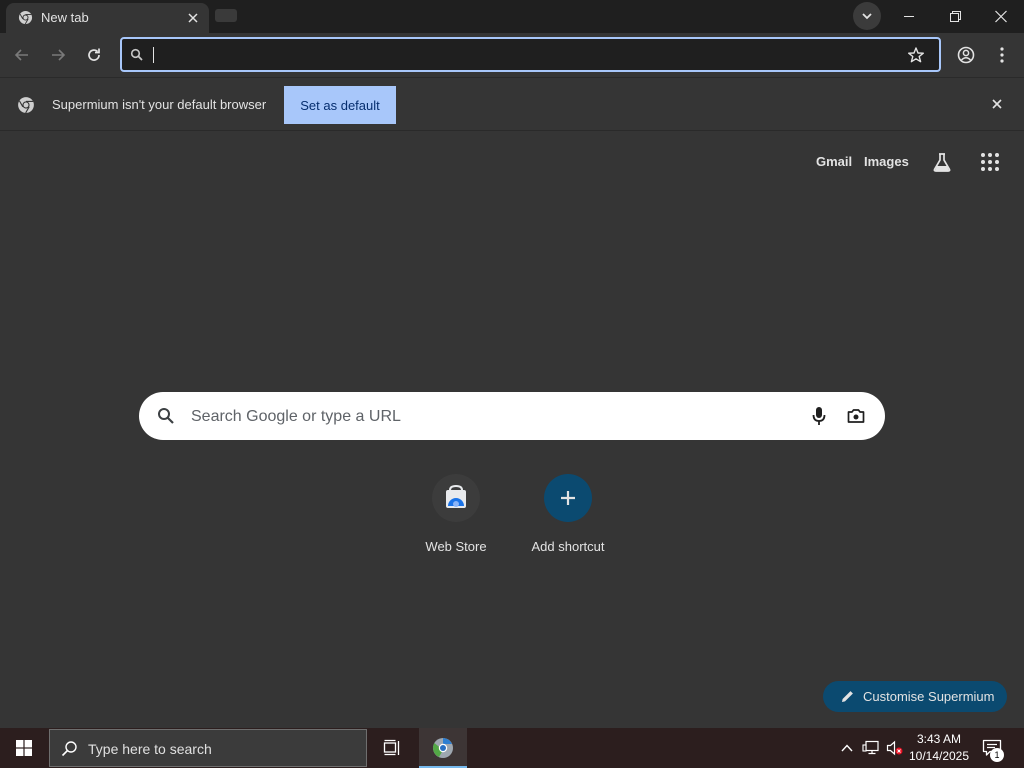 This screenshot has width=1024, height=768. Describe the element at coordinates (506, 55) in the screenshot. I see `address-input` at that location.